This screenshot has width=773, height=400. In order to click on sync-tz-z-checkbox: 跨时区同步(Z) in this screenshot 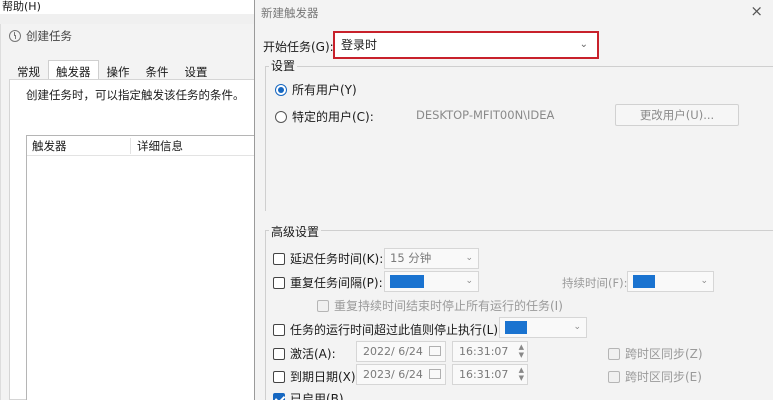, I will do `click(655, 353)`.